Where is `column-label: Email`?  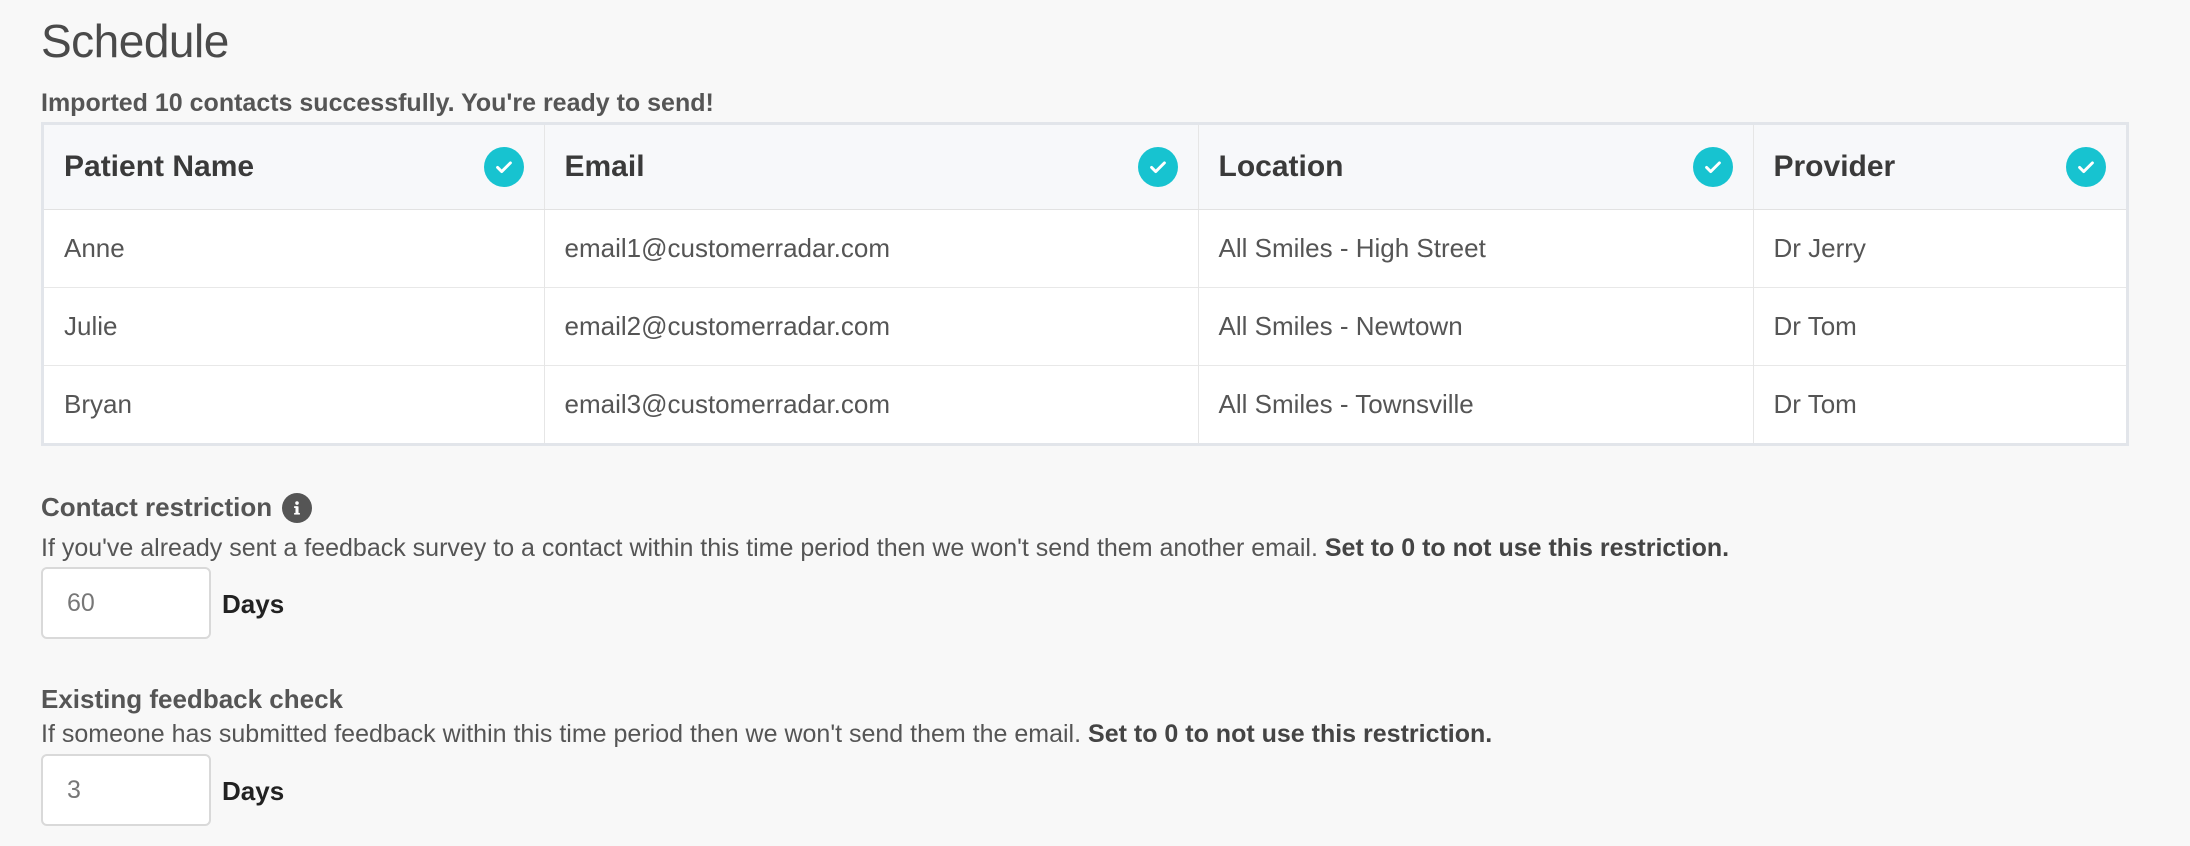
column-label: Email is located at coordinates (604, 166).